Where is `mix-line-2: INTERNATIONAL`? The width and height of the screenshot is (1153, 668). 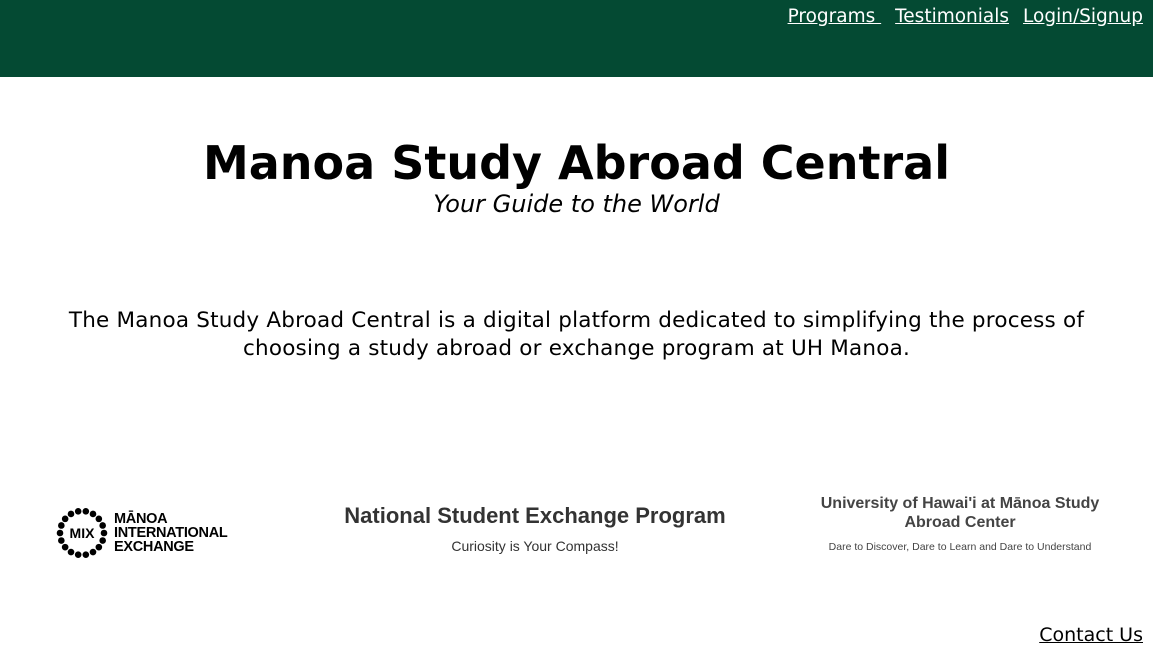
mix-line-2: INTERNATIONAL is located at coordinates (171, 533).